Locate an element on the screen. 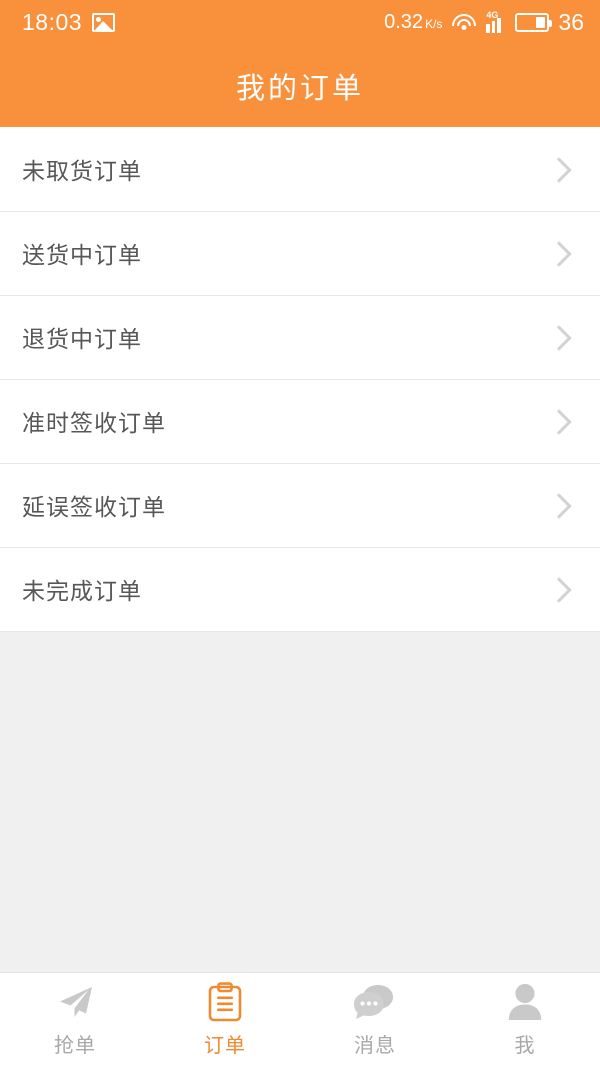 The height and width of the screenshot is (1067, 600). bottom-tab-bar: 抢单 订单 消息 我 is located at coordinates (300, 1019).